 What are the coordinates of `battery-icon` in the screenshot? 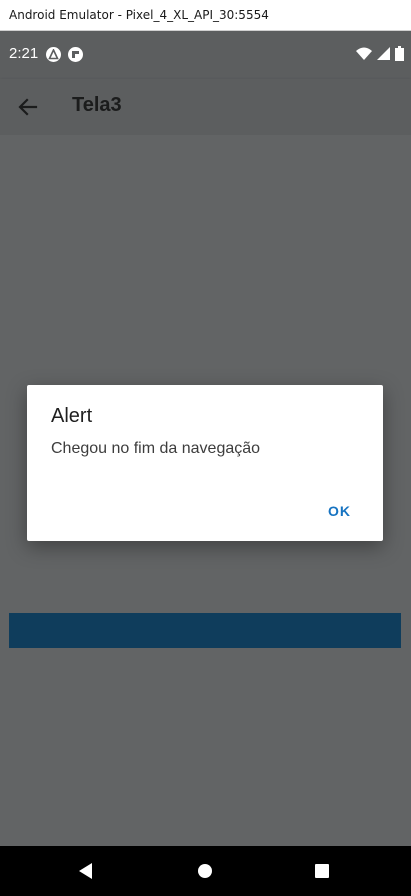 It's located at (399, 53).